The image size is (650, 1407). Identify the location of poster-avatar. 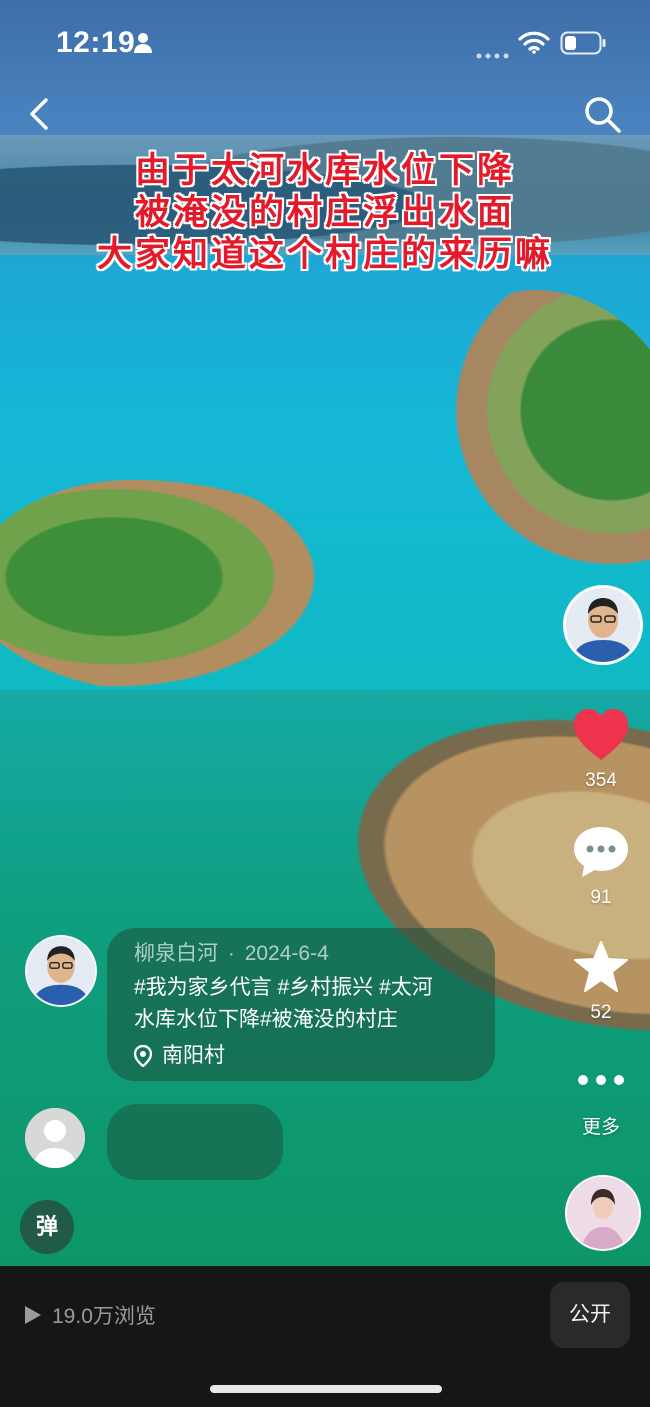
(61, 971).